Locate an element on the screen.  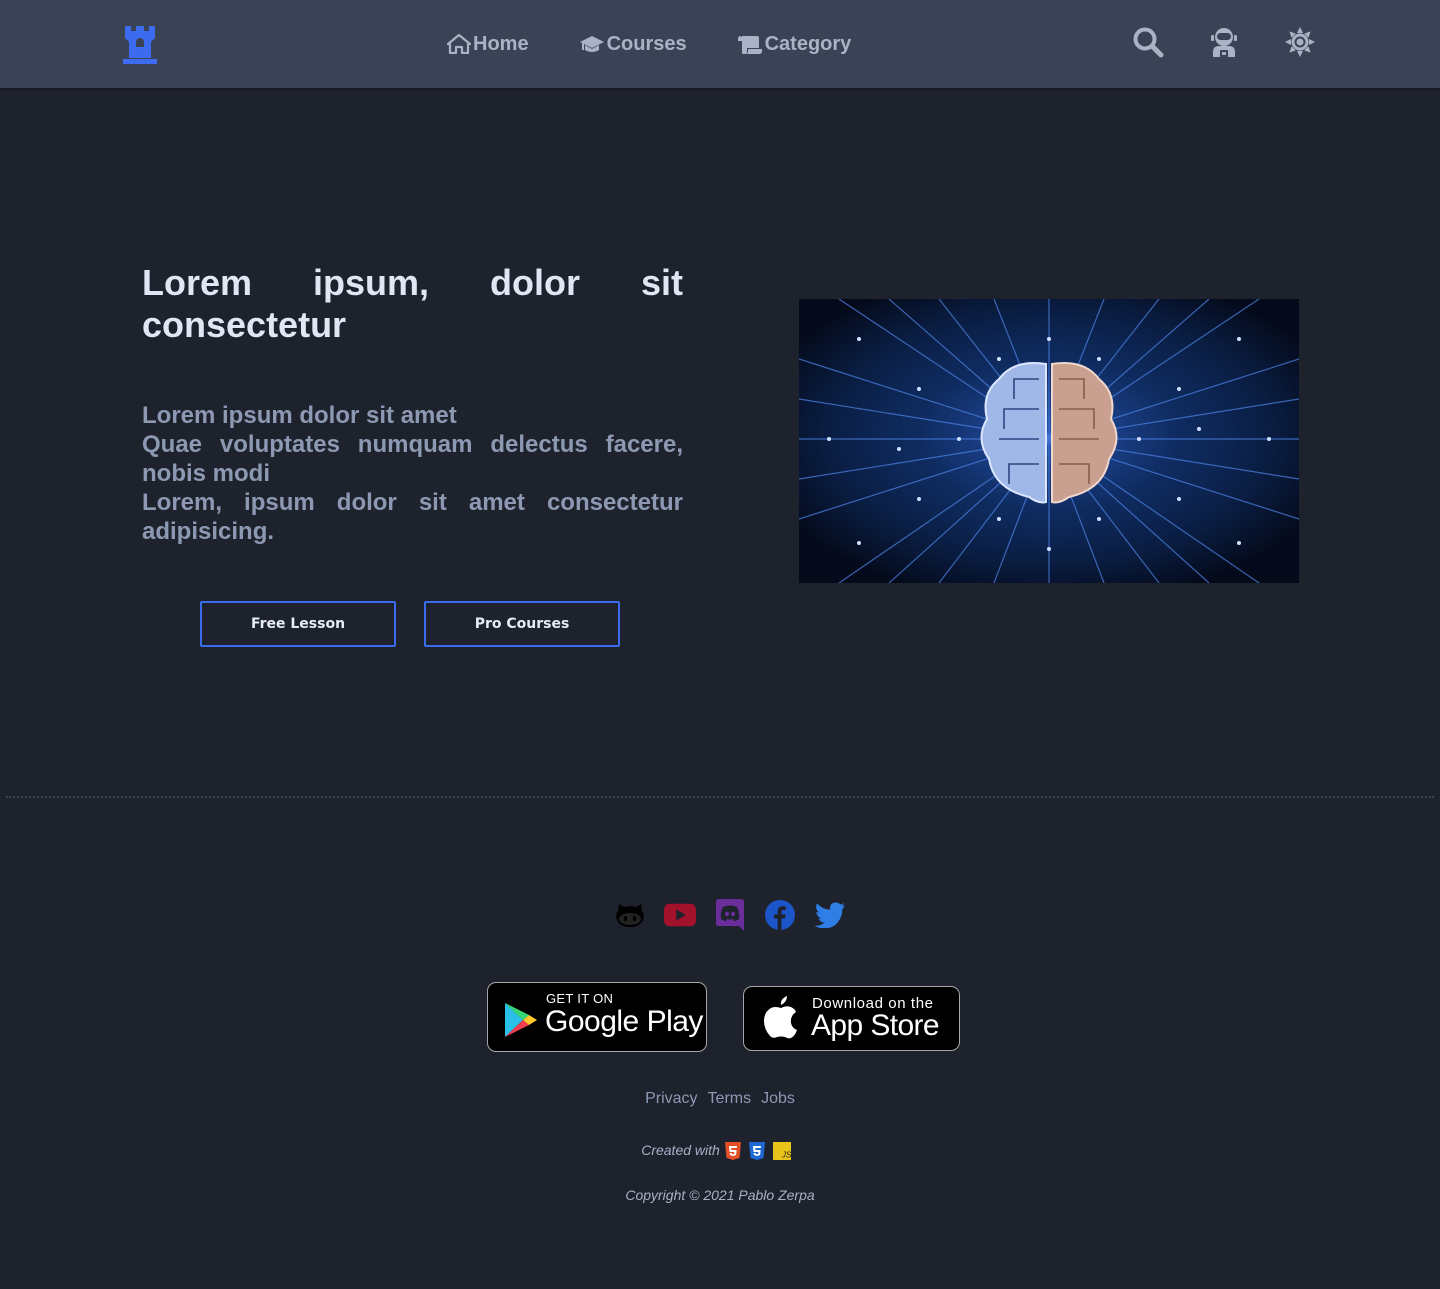
html5-icon is located at coordinates (732, 1151).